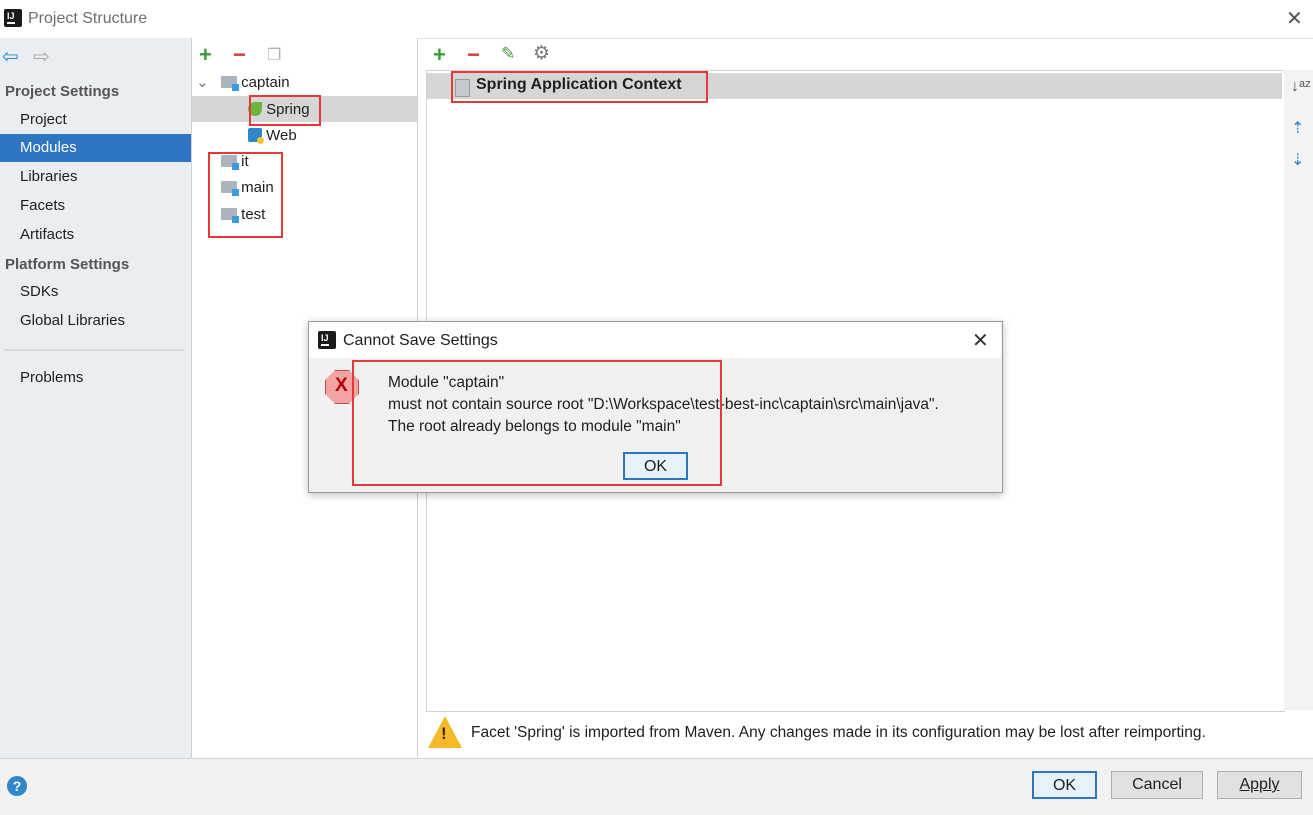 The height and width of the screenshot is (815, 1313). Describe the element at coordinates (67, 264) in the screenshot. I see `platform-settings-header: Platform Settings` at that location.